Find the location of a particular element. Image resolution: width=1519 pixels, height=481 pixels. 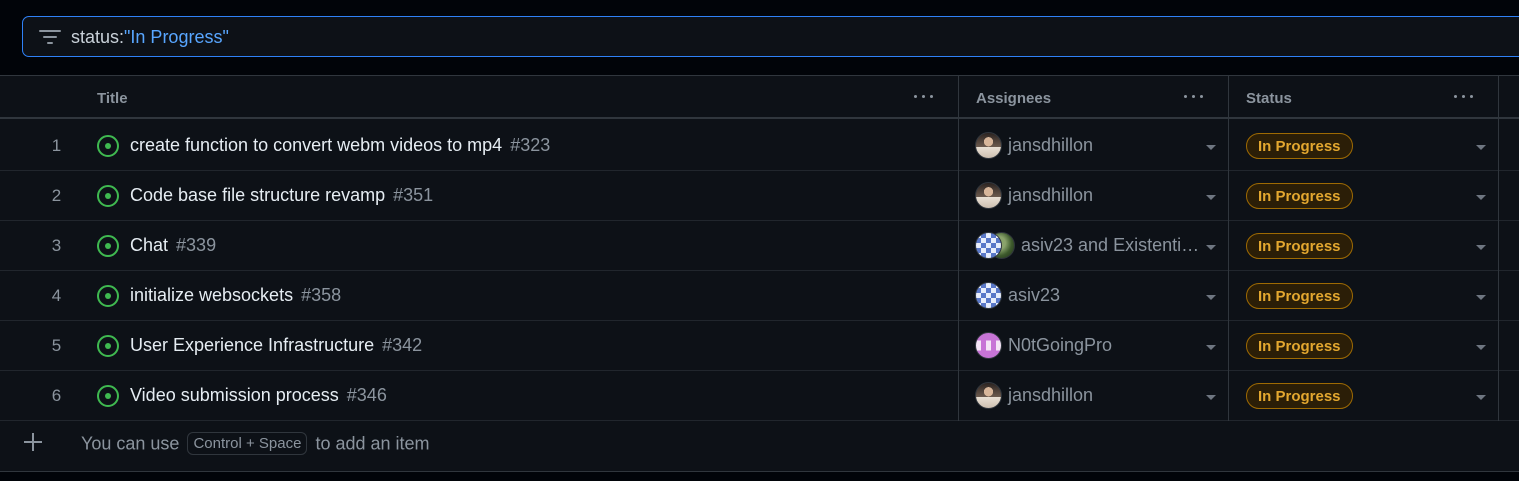

issue-title-text: User Experience Infrastructure is located at coordinates (252, 345).